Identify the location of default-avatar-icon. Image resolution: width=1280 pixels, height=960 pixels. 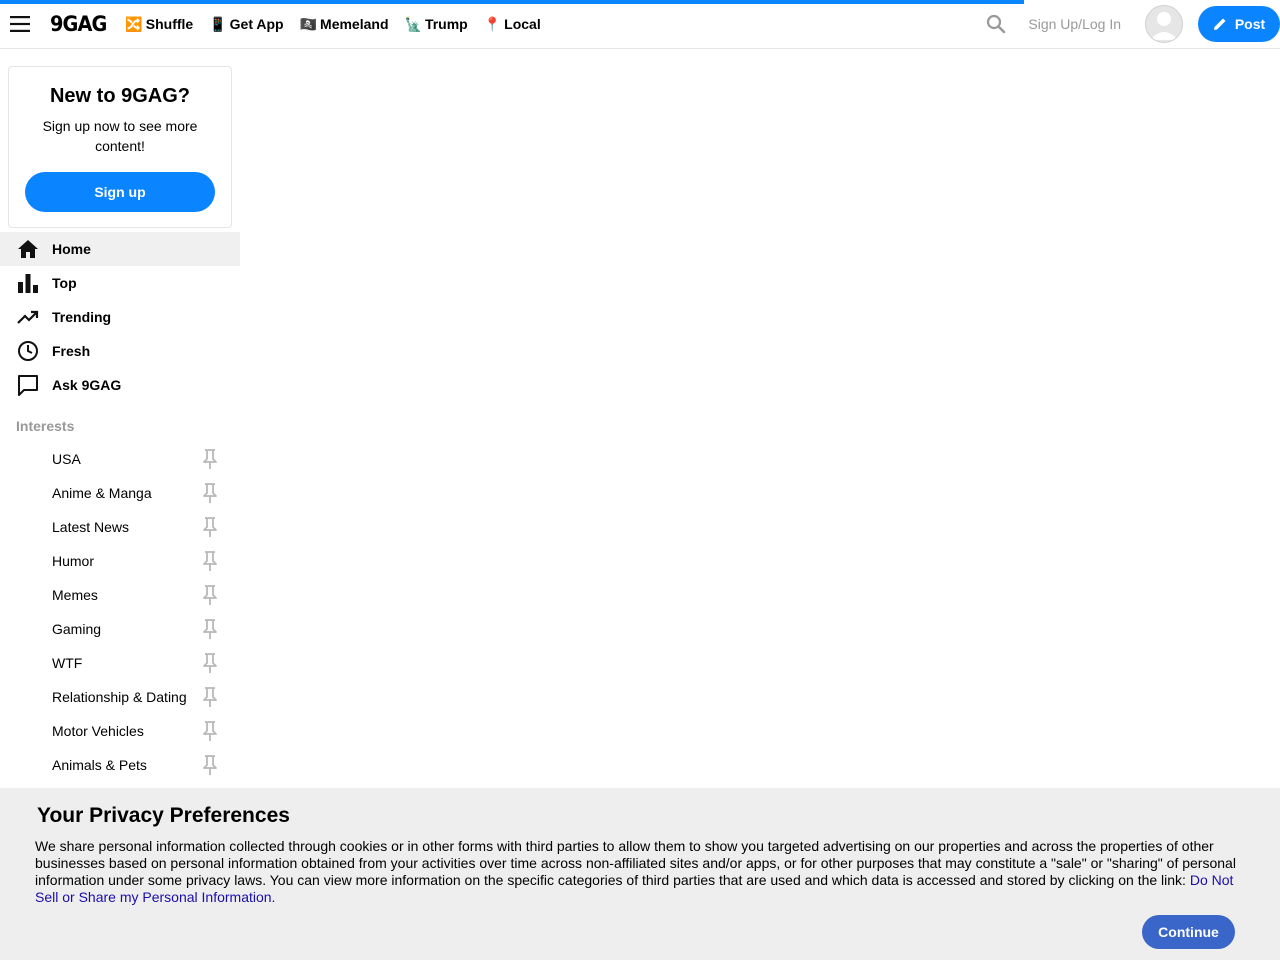
(1164, 26).